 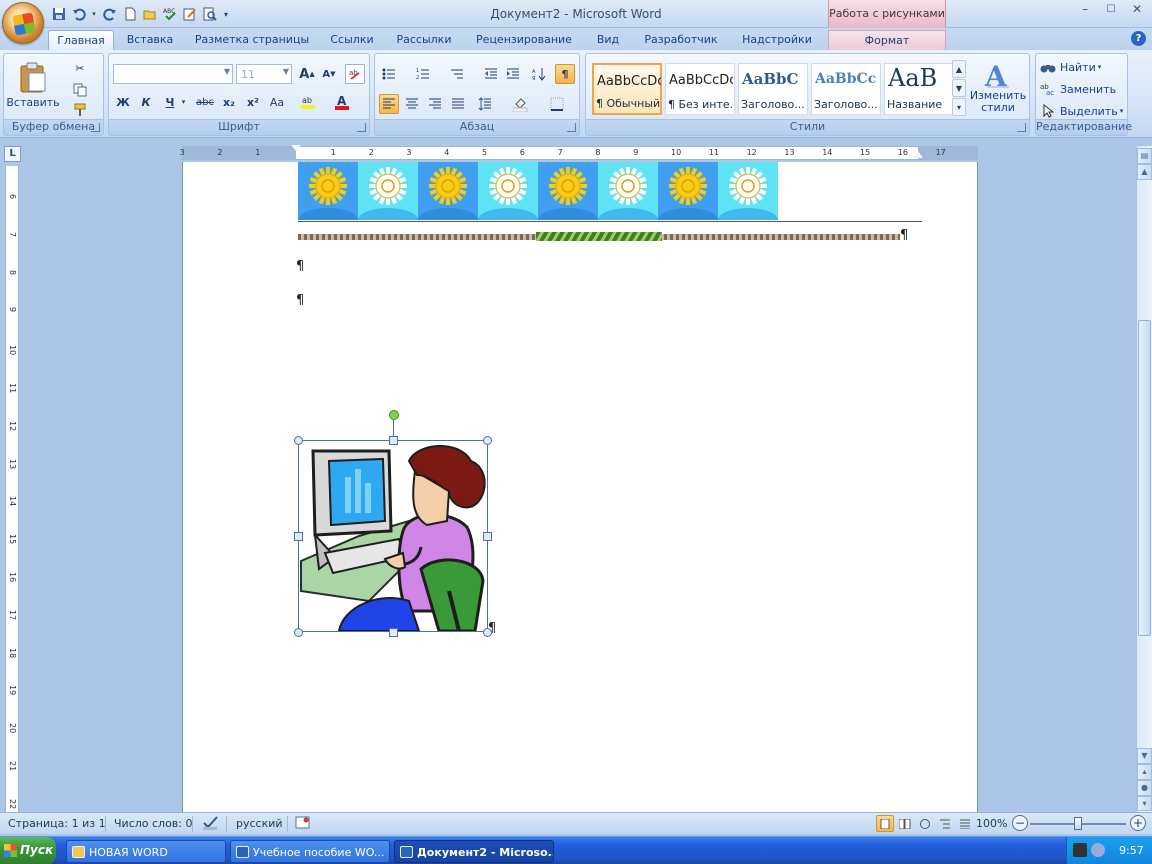 What do you see at coordinates (485, 104) in the screenshot?
I see `line-spacing-icon` at bounding box center [485, 104].